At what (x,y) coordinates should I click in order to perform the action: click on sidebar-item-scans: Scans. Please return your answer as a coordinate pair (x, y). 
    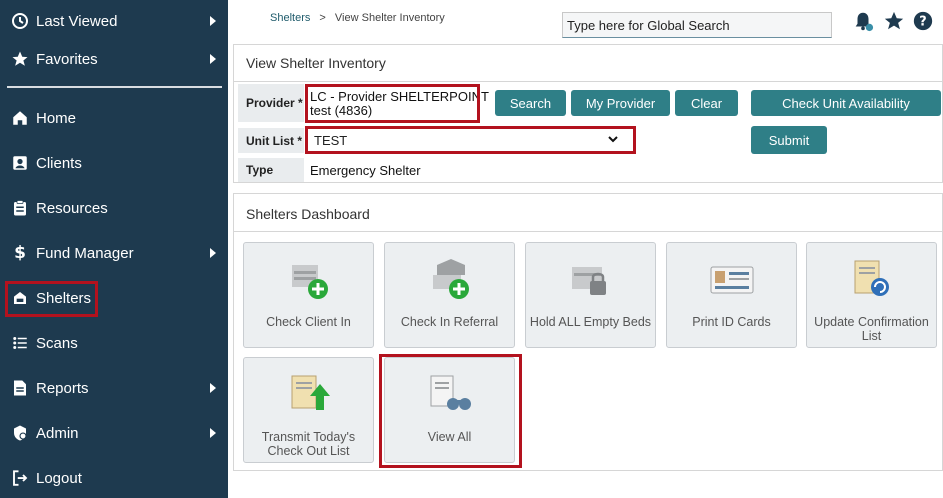
    Looking at the image, I should click on (114, 343).